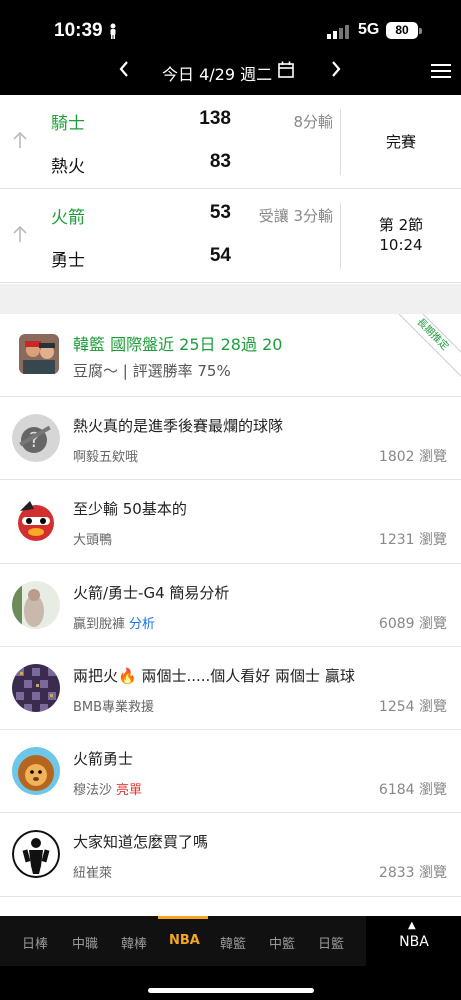  I want to click on status-bar: 10:39 5G 80, so click(230, 32).